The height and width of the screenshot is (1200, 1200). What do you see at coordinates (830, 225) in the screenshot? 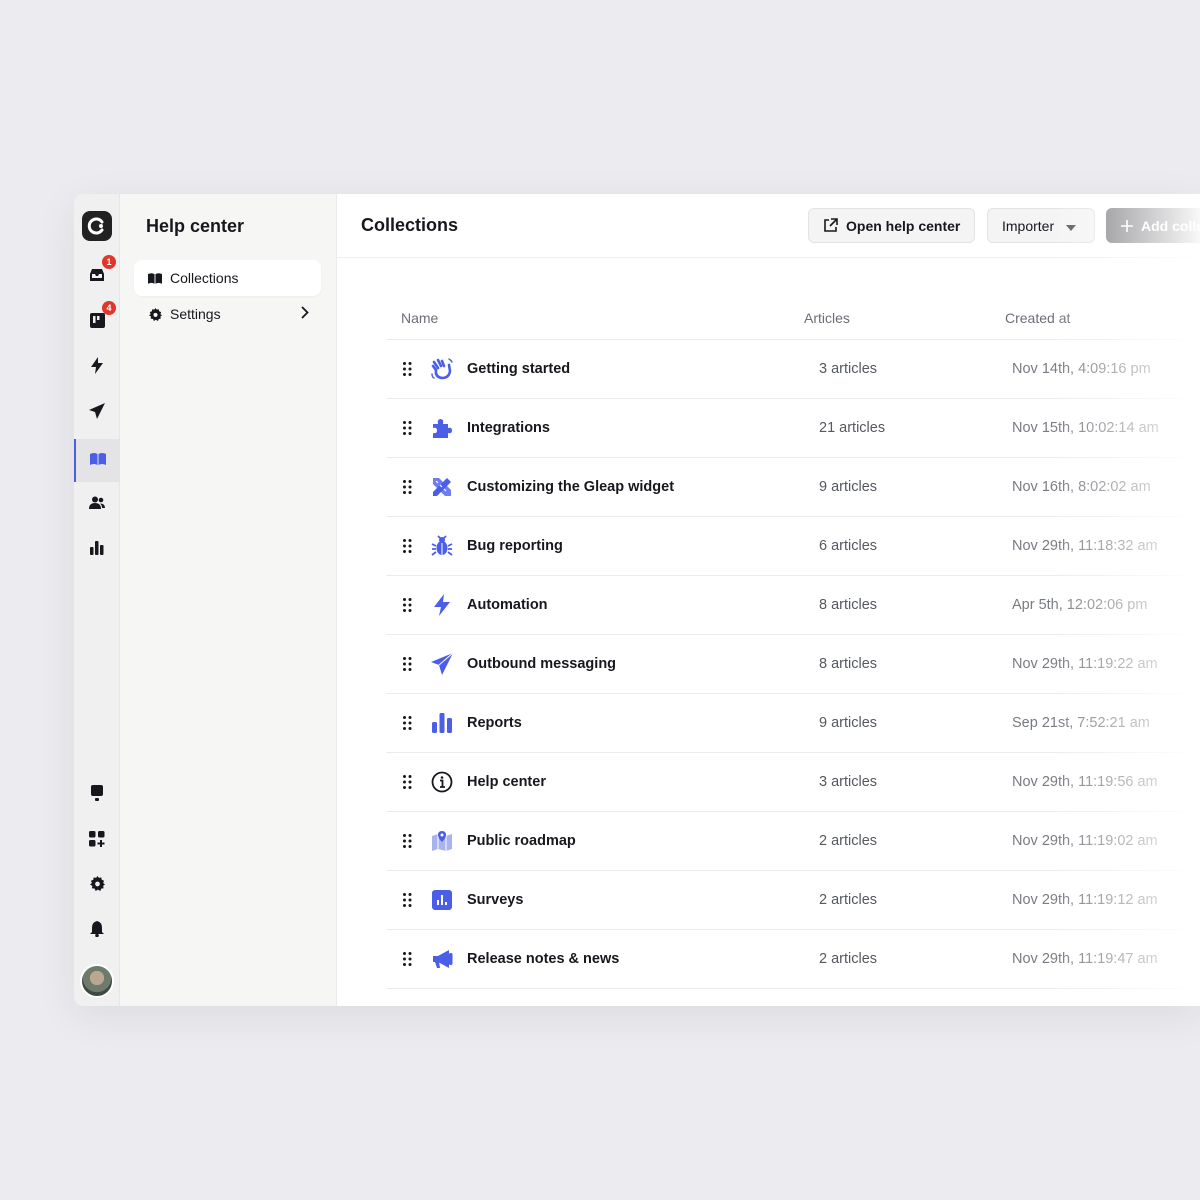
I see `external-link-icon` at bounding box center [830, 225].